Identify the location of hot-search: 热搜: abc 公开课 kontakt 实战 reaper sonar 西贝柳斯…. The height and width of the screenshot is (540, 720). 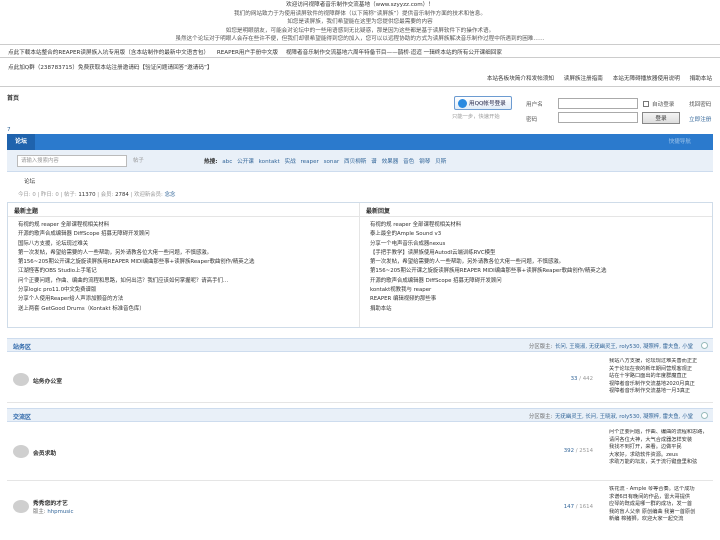
(325, 161).